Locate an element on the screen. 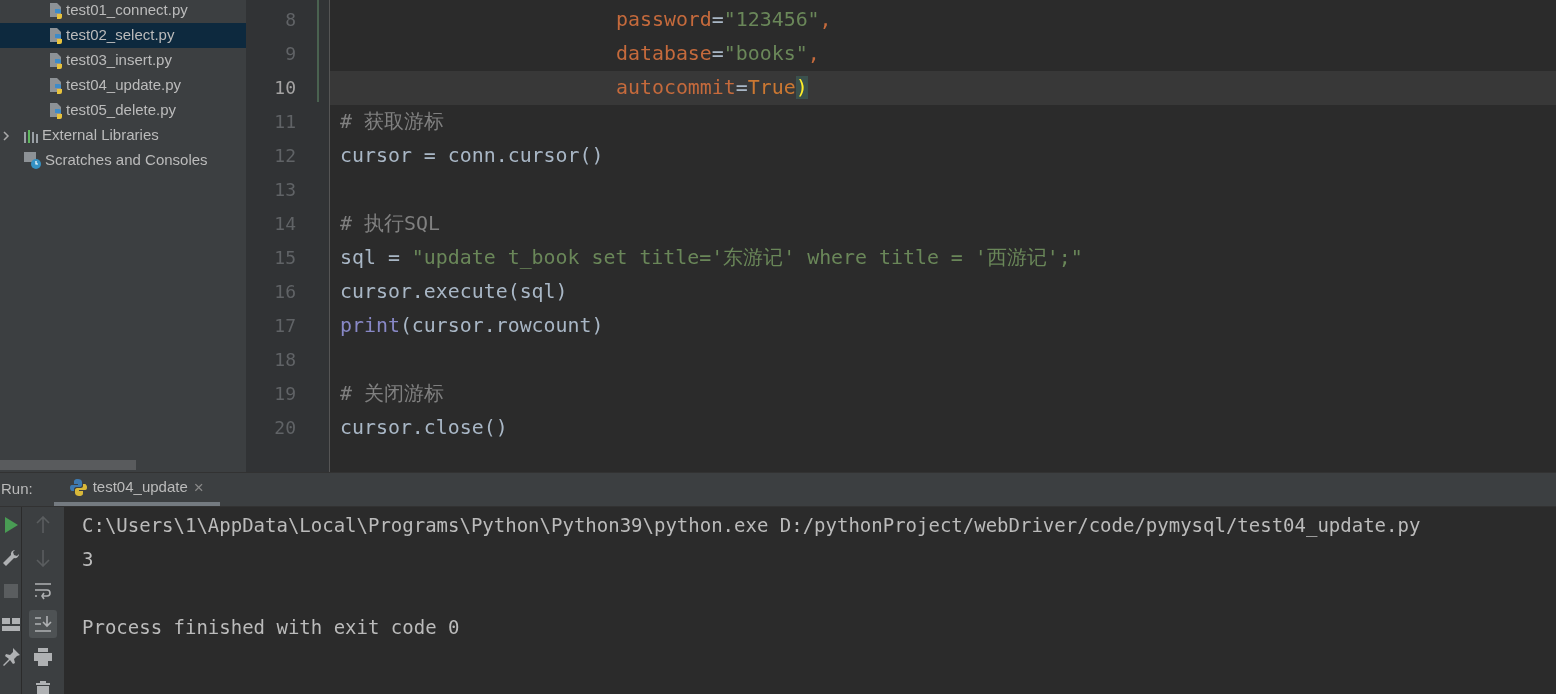 The width and height of the screenshot is (1556, 694). code-comment: # 关闭游标 is located at coordinates (392, 394).